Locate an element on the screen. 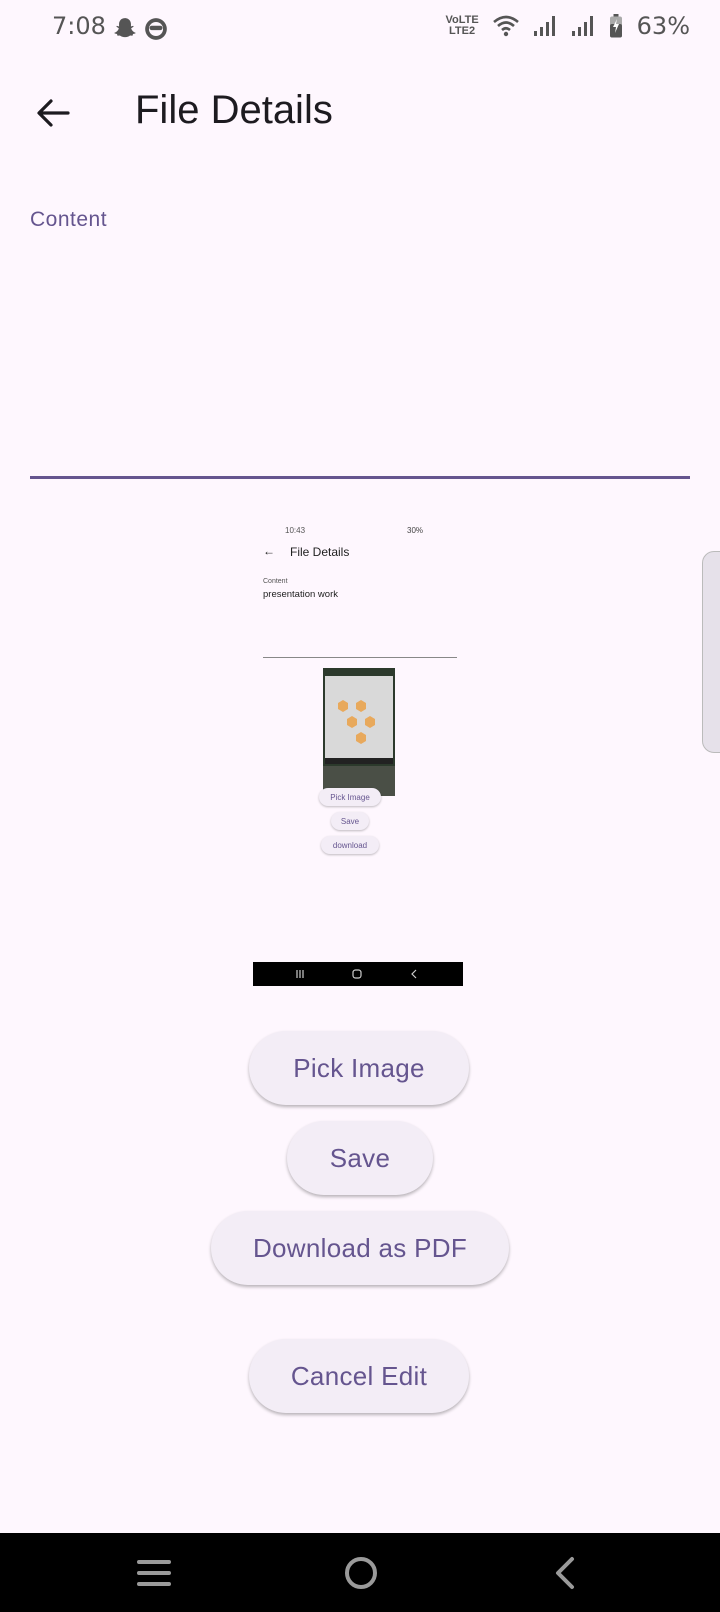 The width and height of the screenshot is (720, 1612). preview-save-button: Save is located at coordinates (350, 821).